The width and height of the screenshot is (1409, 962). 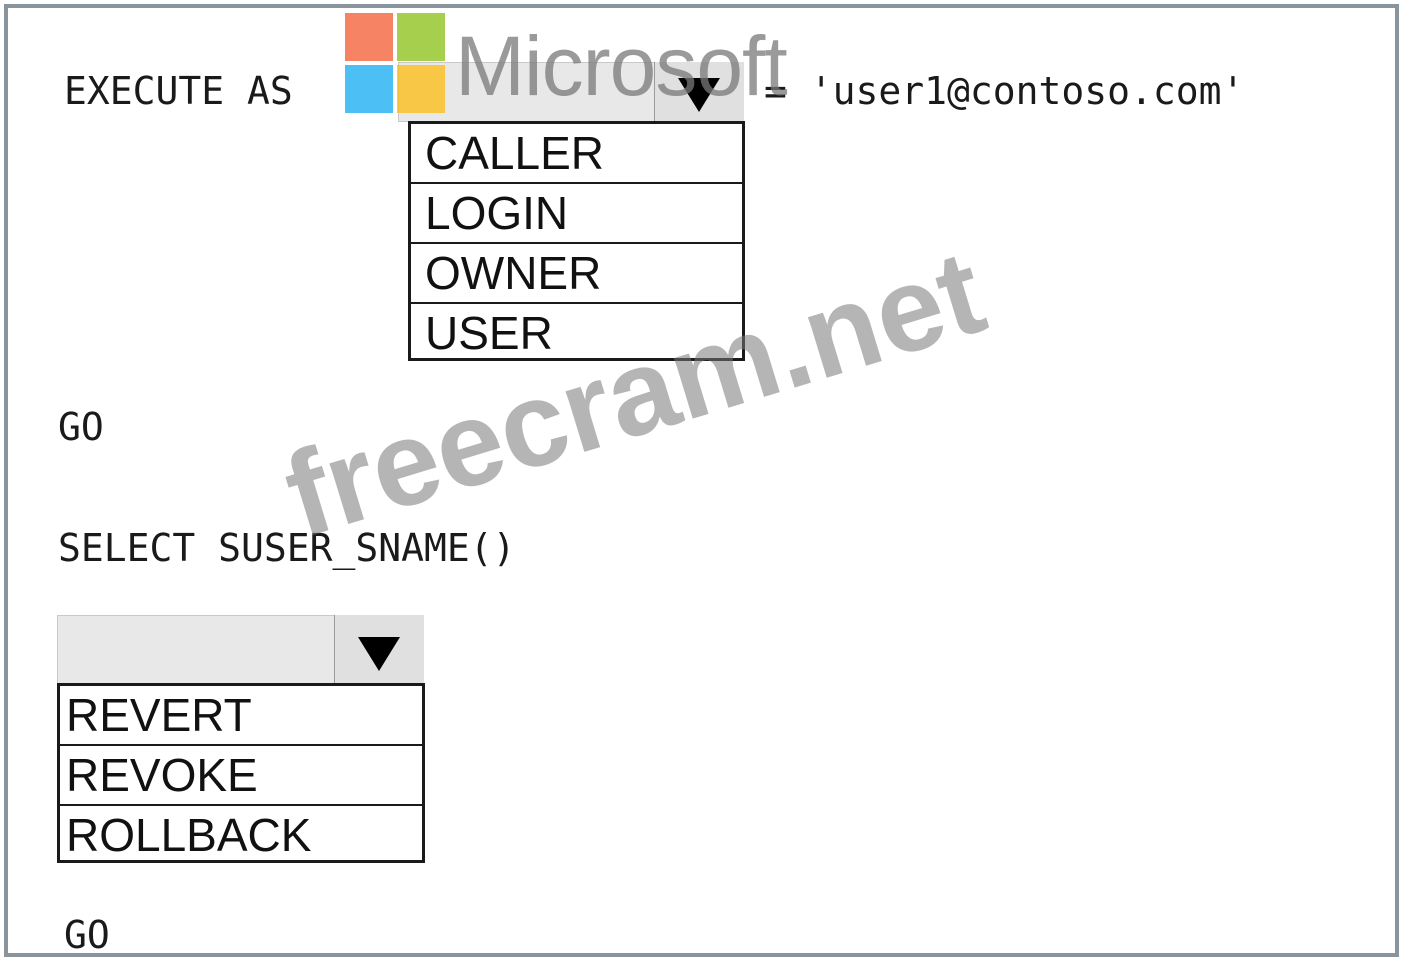 What do you see at coordinates (81, 427) in the screenshot?
I see `go-statement-1: GO` at bounding box center [81, 427].